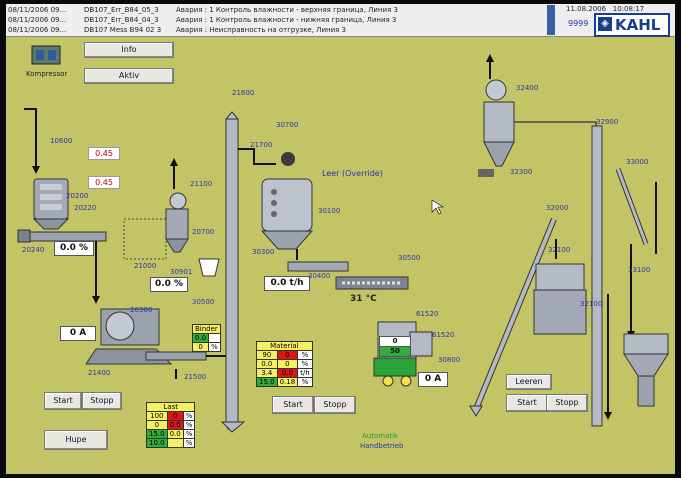 The image size is (681, 478). What do you see at coordinates (102, 401) in the screenshot?
I see `stopp-button: Stopp` at bounding box center [102, 401].